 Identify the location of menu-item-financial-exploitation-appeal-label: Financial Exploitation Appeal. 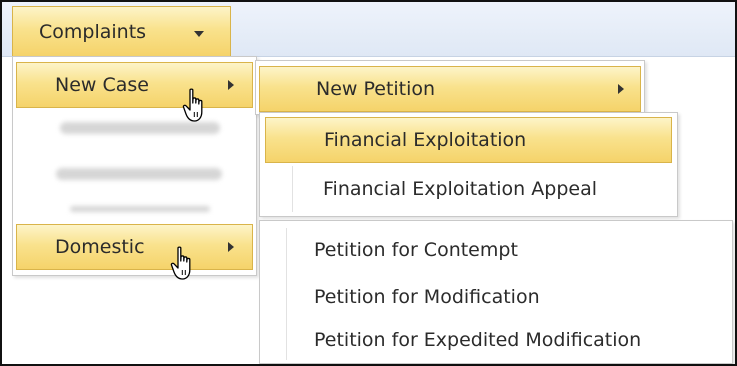
(460, 189).